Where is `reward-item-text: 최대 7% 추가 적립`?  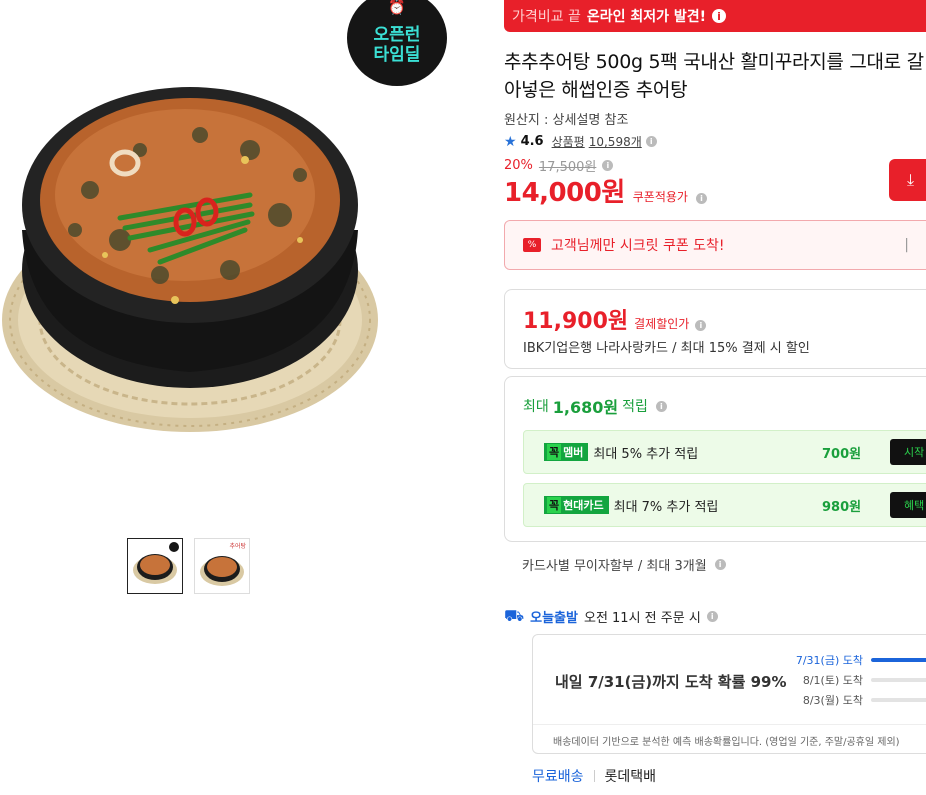 reward-item-text: 최대 7% 추가 적립 is located at coordinates (666, 507).